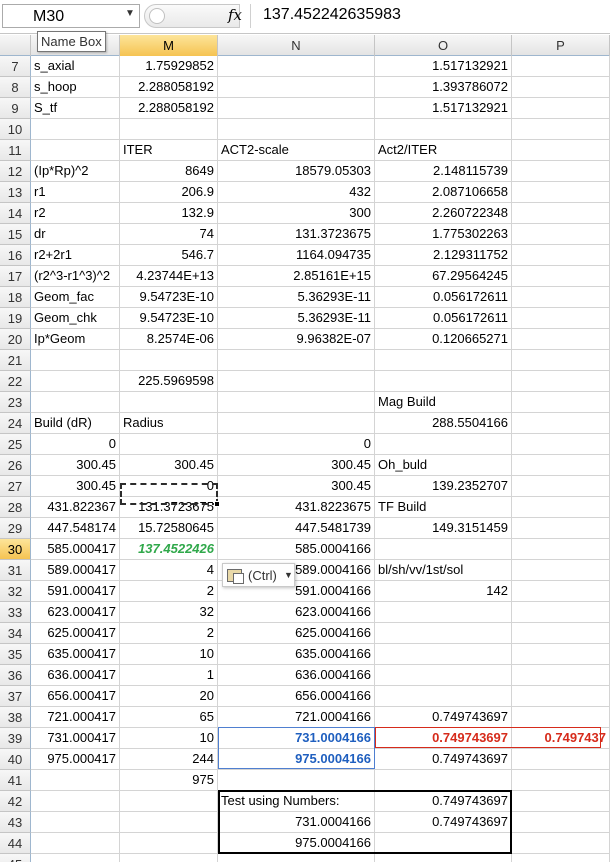  Describe the element at coordinates (296, 318) in the screenshot. I see `cell-n19: 5.36293E-11` at that location.